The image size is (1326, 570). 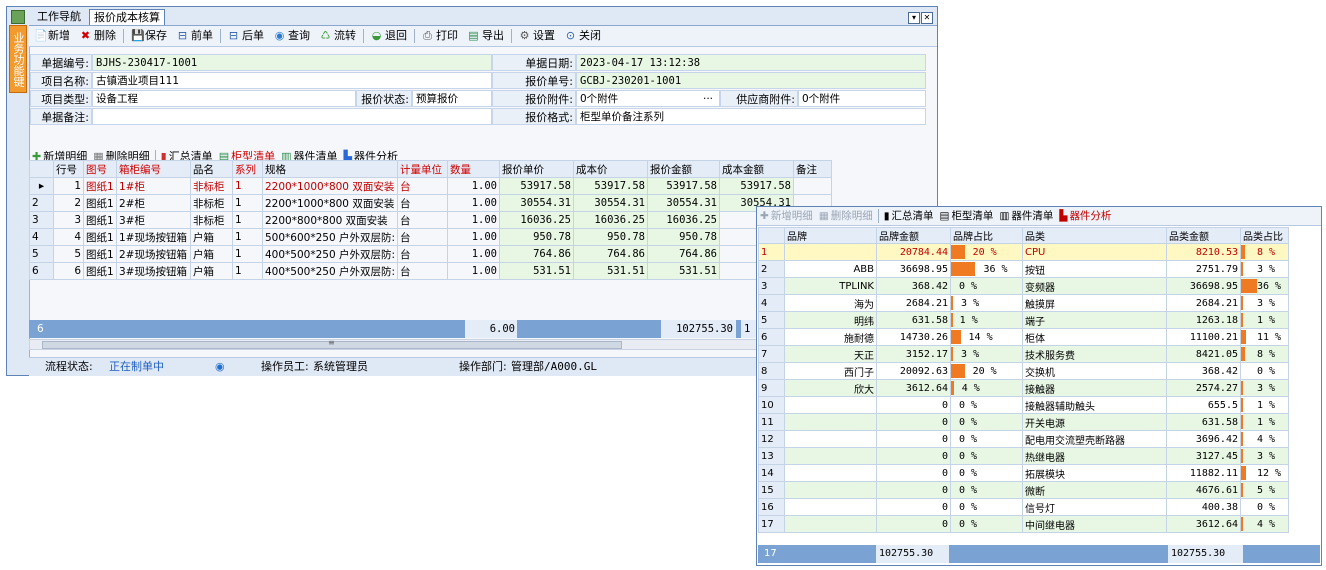 What do you see at coordinates (1023, 269) in the screenshot?
I see `analysis-row: 2 ABB 36698.95 36 % 按钮 2751.79 3 %` at bounding box center [1023, 269].